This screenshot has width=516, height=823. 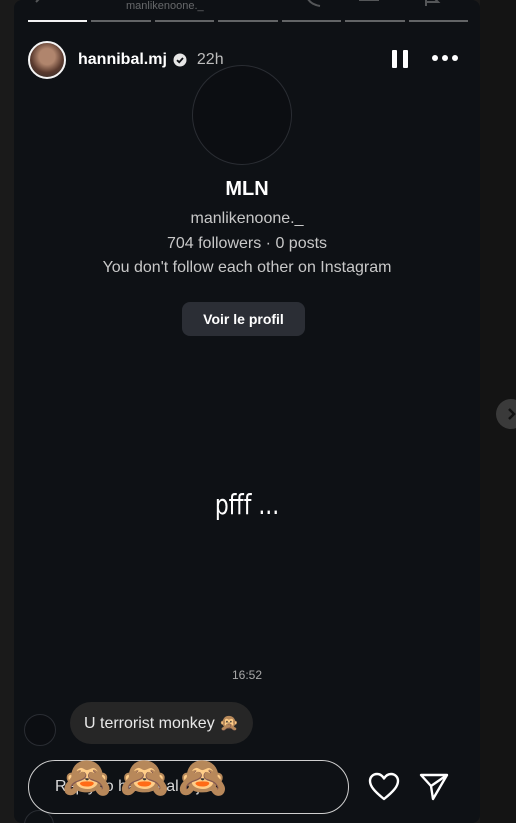 What do you see at coordinates (445, 54) in the screenshot?
I see `more-icon` at bounding box center [445, 54].